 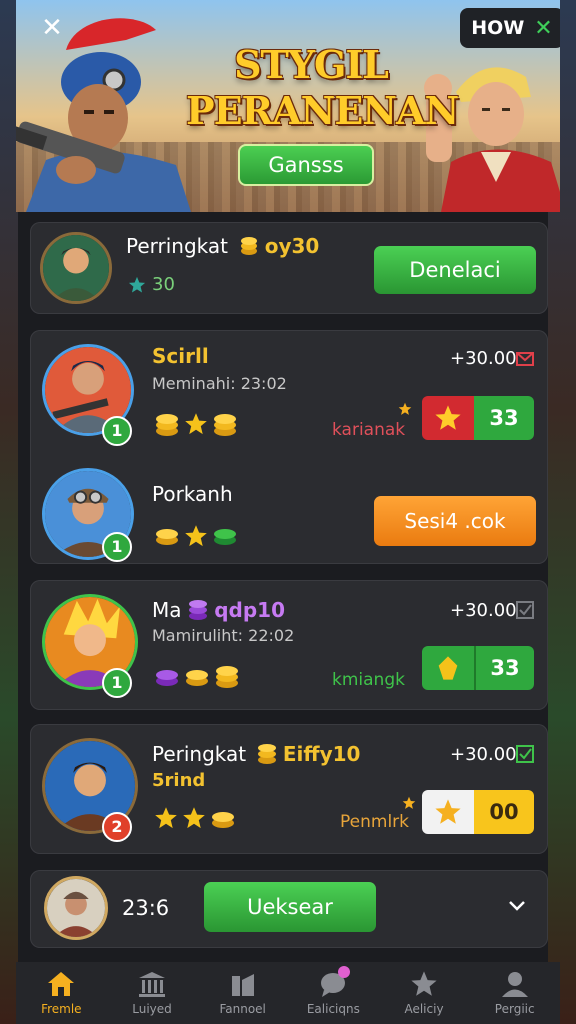 I want to click on nav-label: Aeliciy, so click(x=424, y=1009).